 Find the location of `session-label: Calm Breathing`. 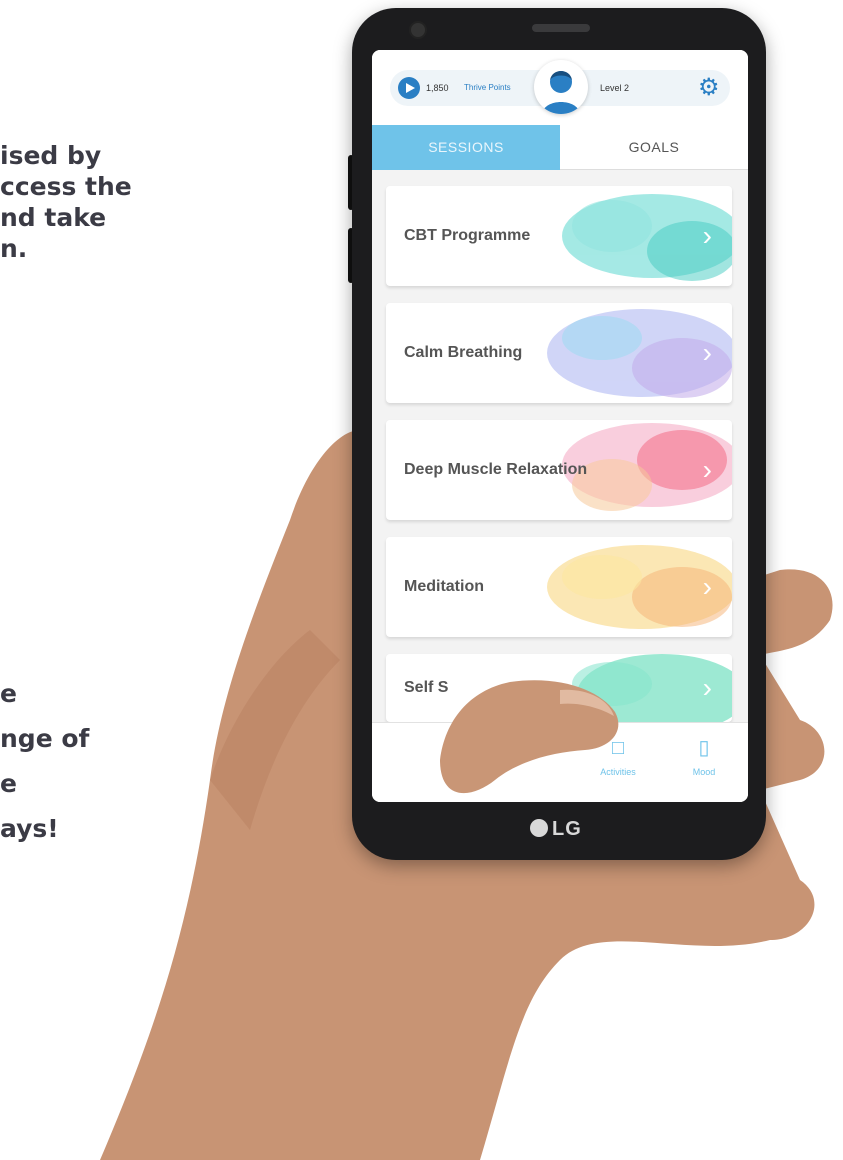

session-label: Calm Breathing is located at coordinates (463, 352).